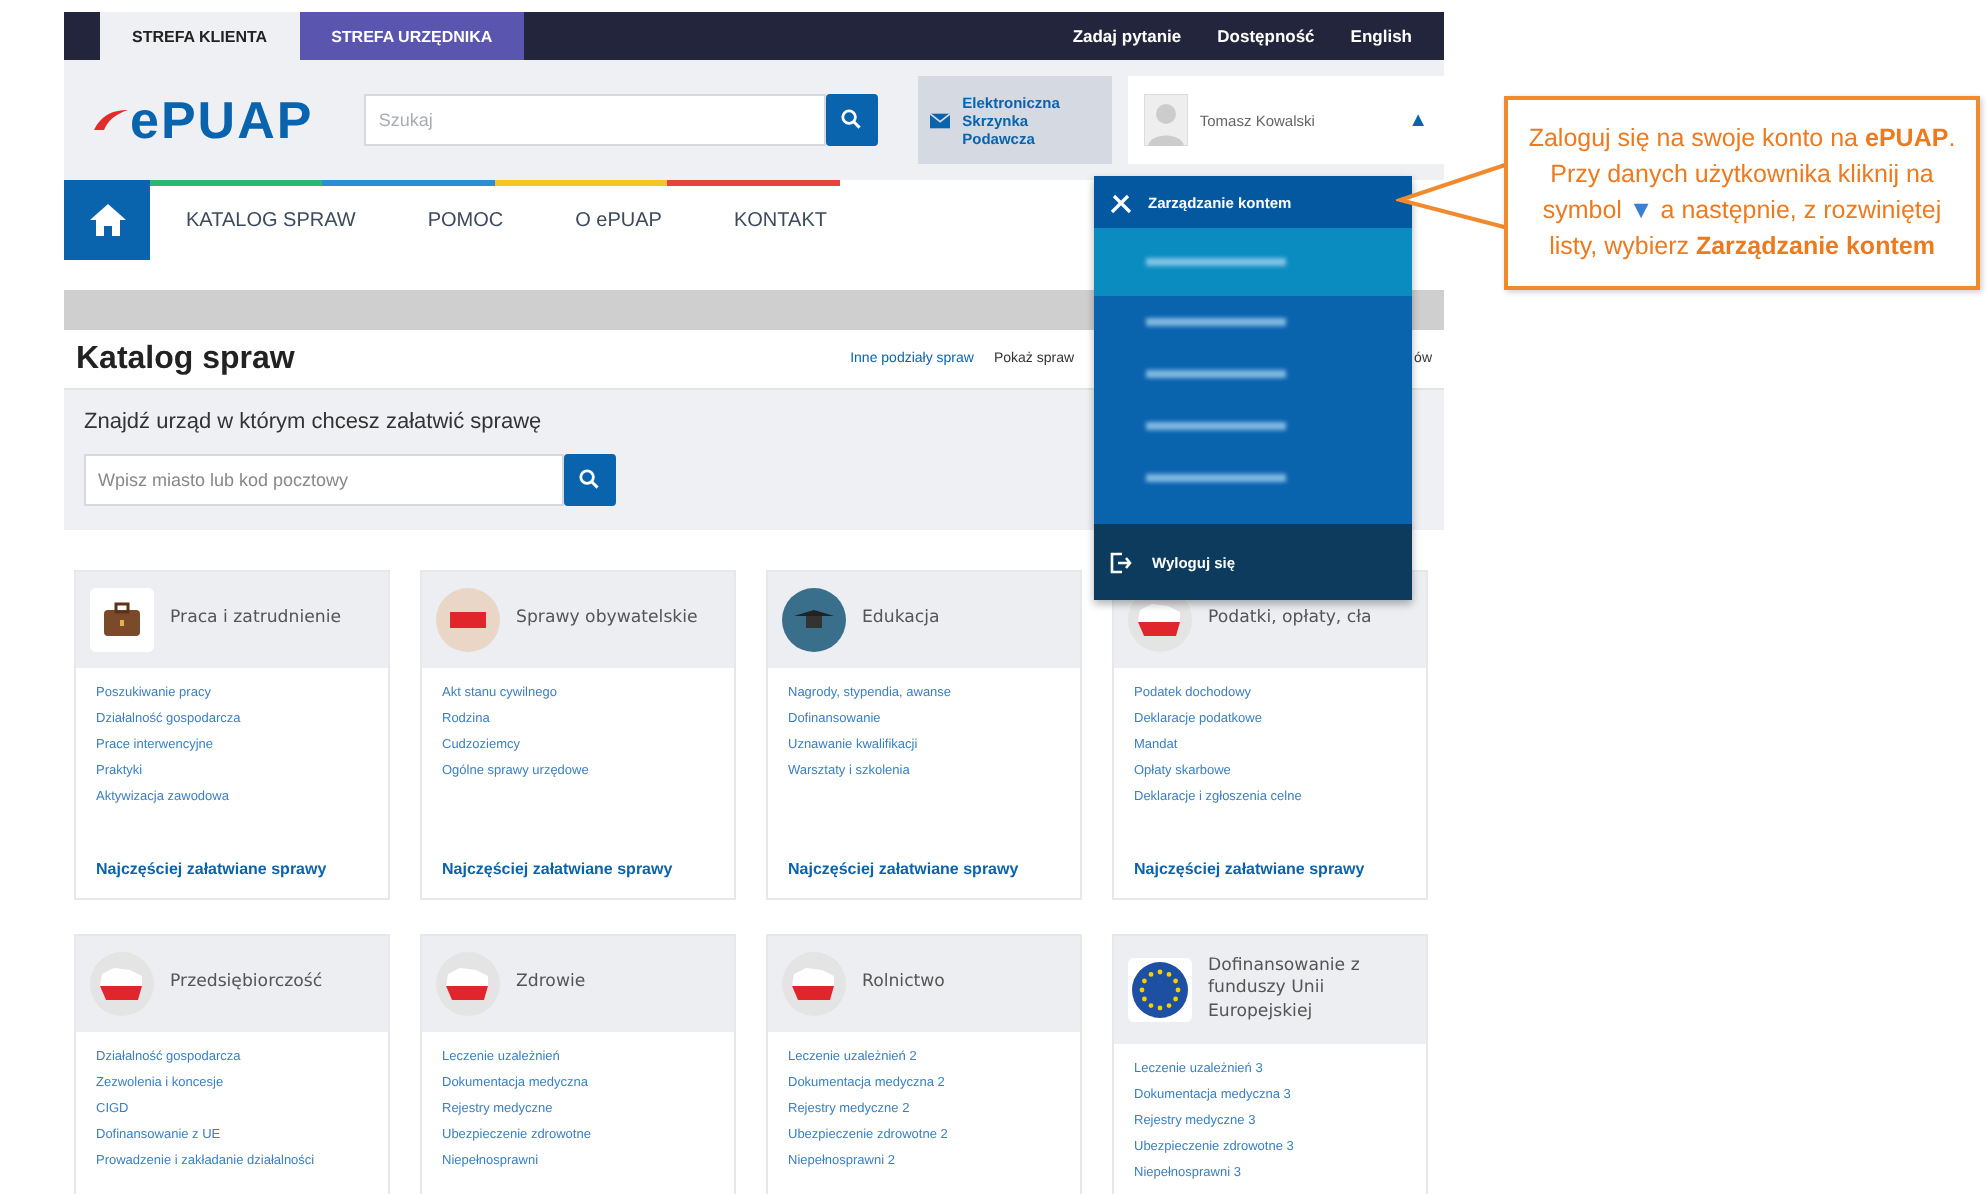 This screenshot has width=1988, height=1194. I want to click on category-title: Edukacja, so click(901, 620).